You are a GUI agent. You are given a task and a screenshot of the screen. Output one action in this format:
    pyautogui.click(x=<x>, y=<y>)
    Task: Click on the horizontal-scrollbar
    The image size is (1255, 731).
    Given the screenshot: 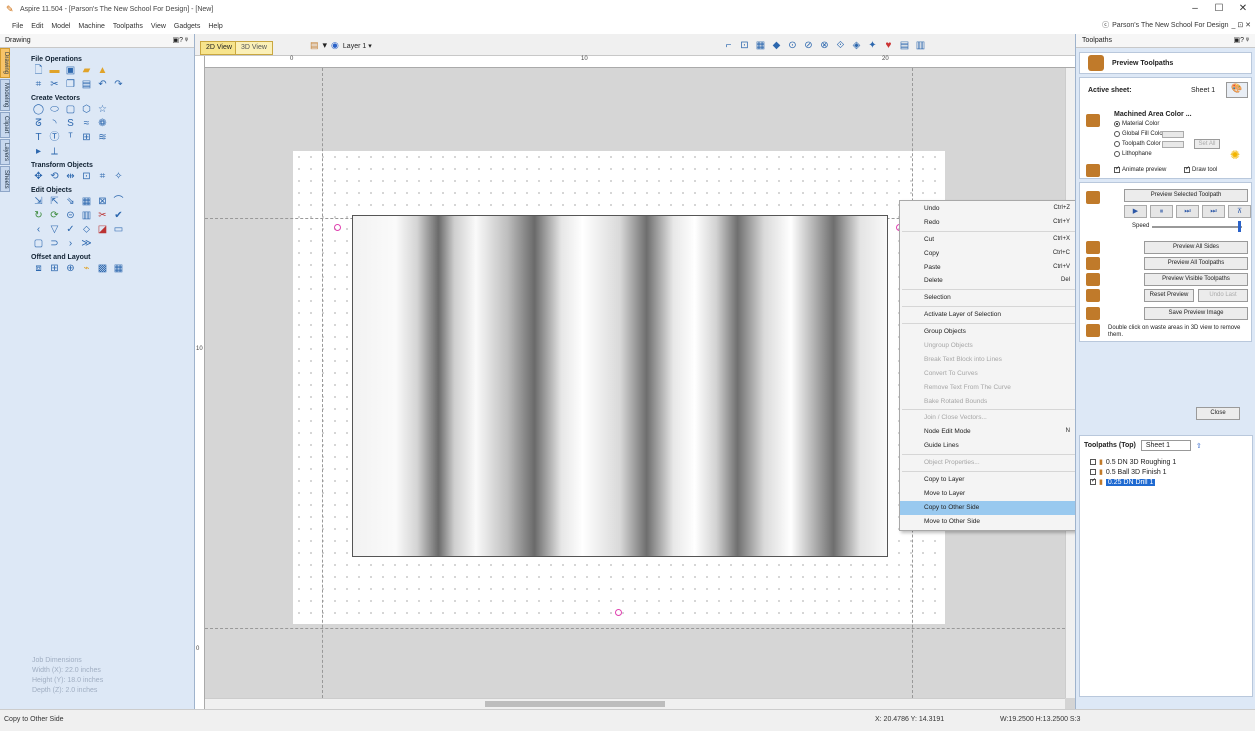 What is the action you would take?
    pyautogui.click(x=635, y=703)
    